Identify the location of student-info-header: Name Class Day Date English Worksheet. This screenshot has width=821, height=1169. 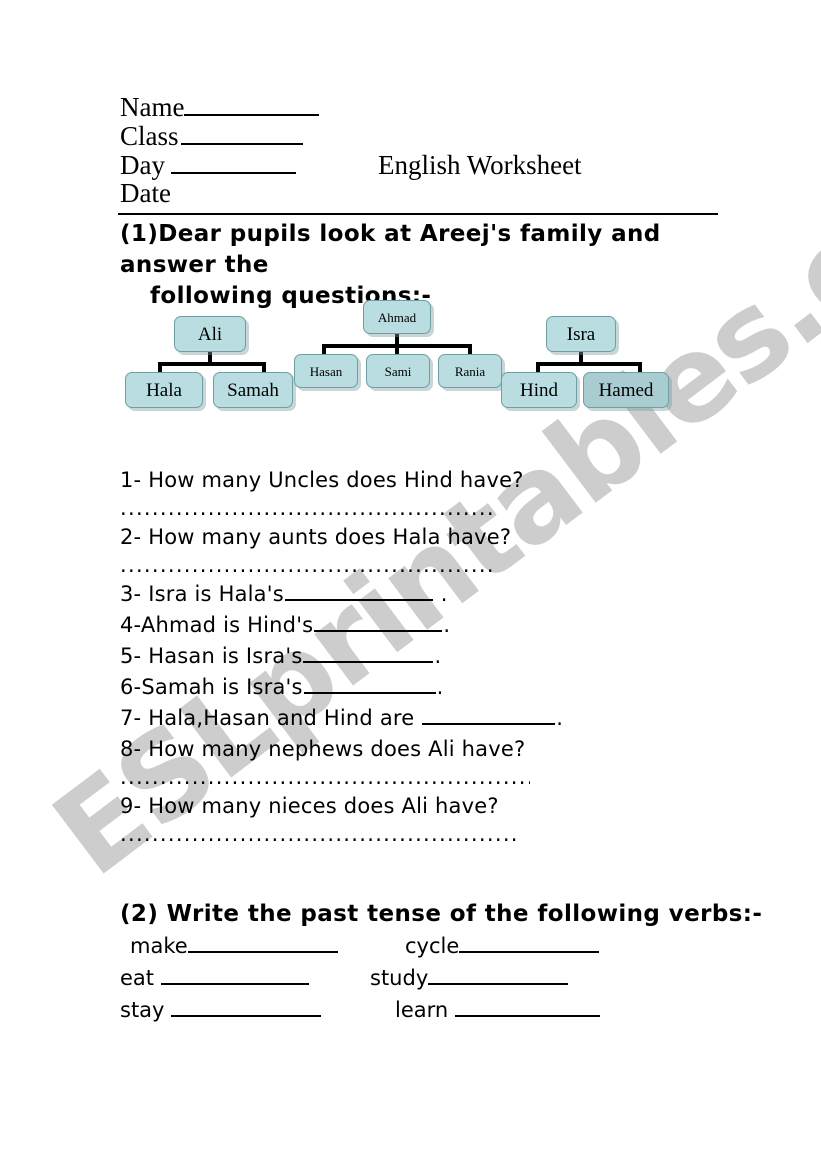
(418, 150).